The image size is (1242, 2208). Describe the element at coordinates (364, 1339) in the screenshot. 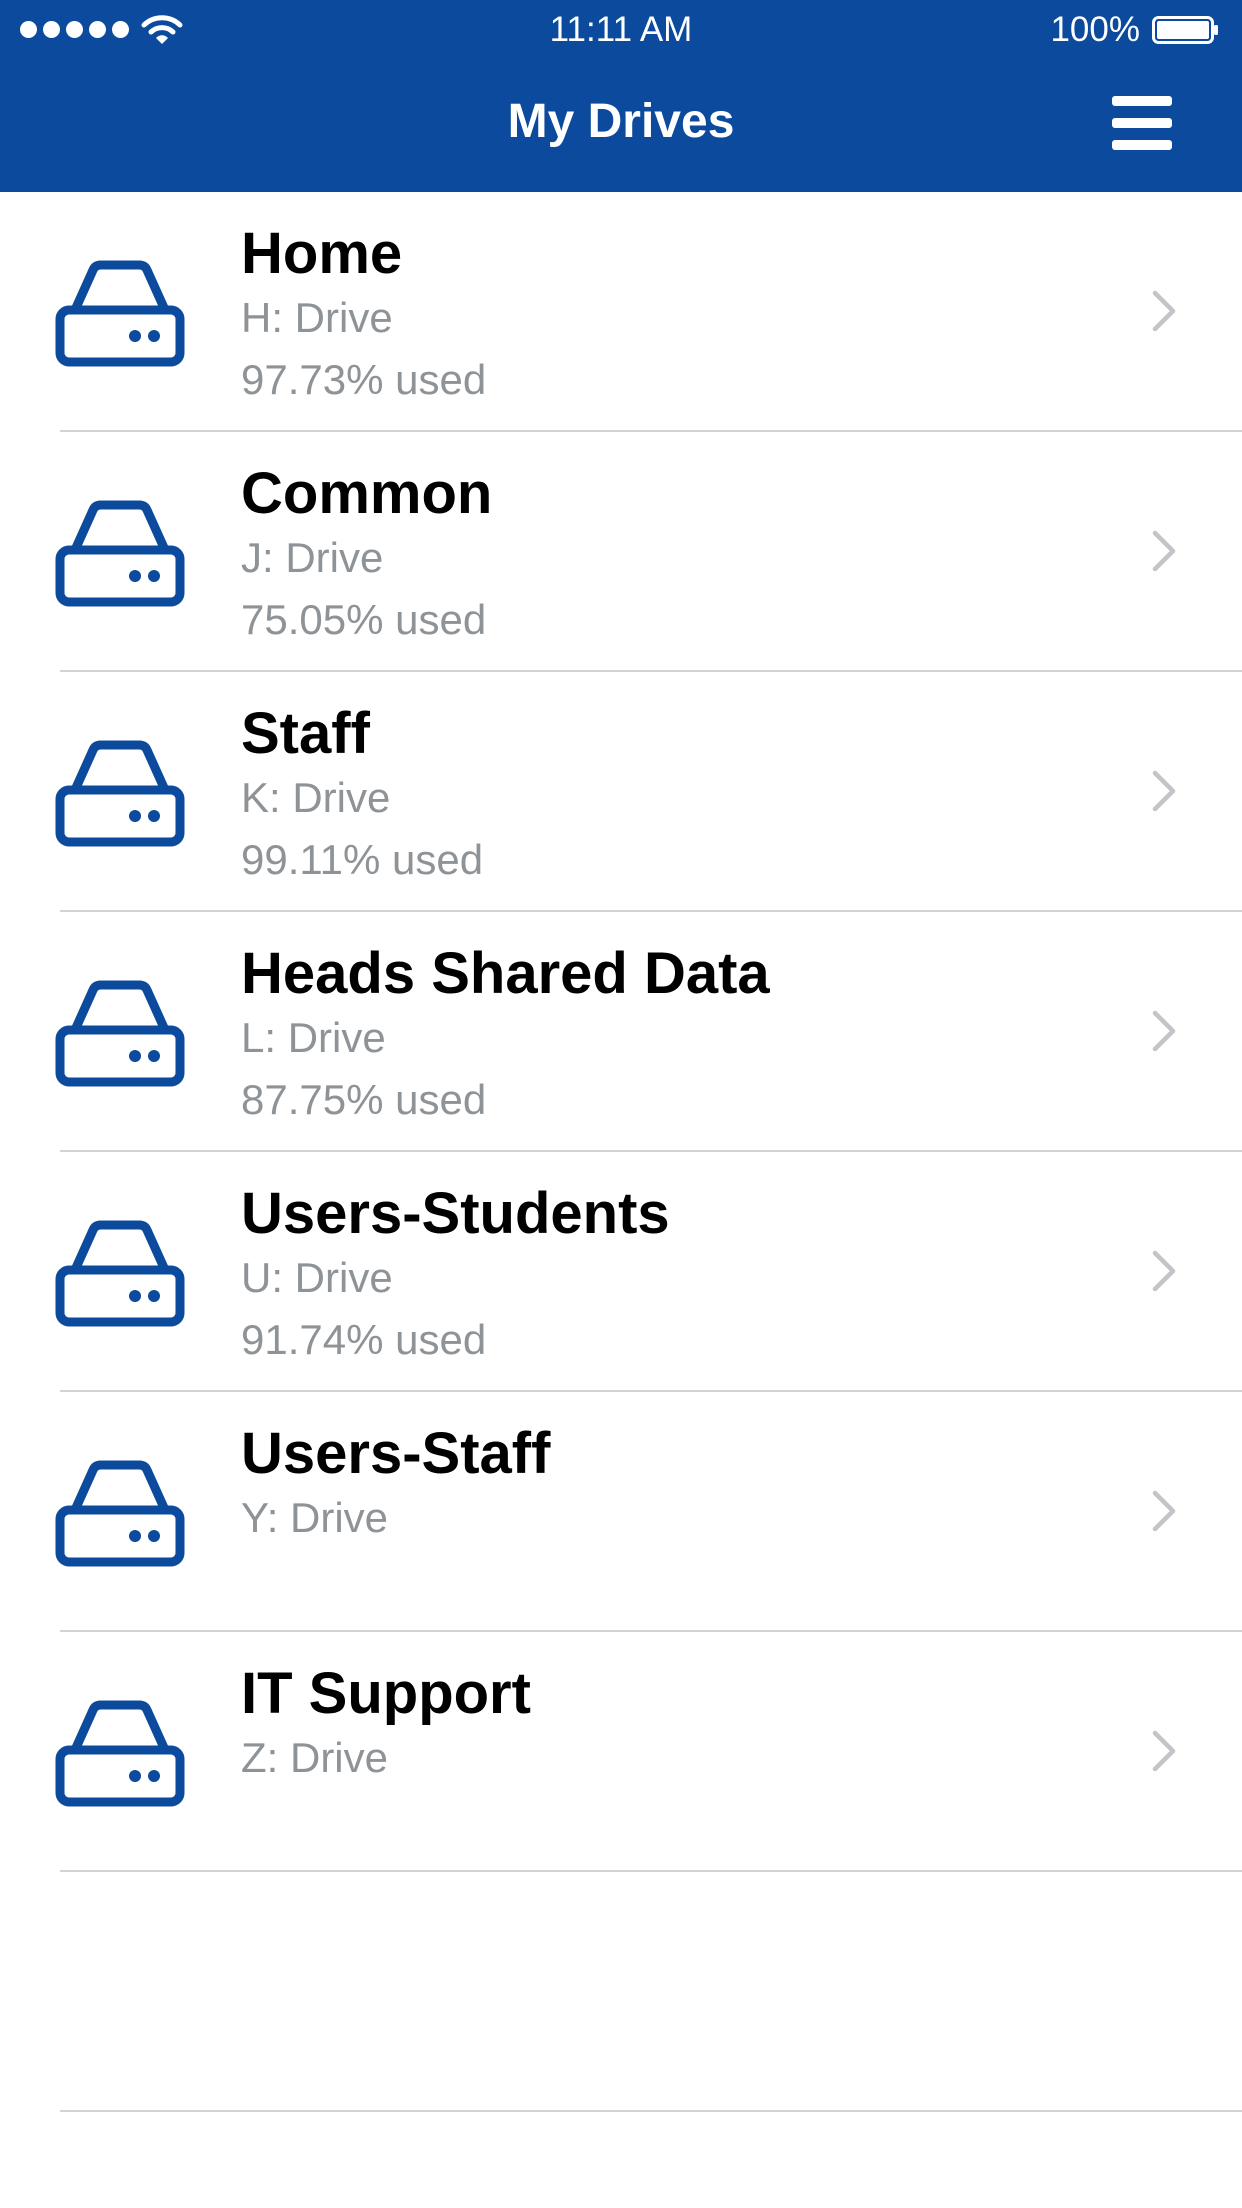

I see `drive-usage: 91.74% used` at that location.